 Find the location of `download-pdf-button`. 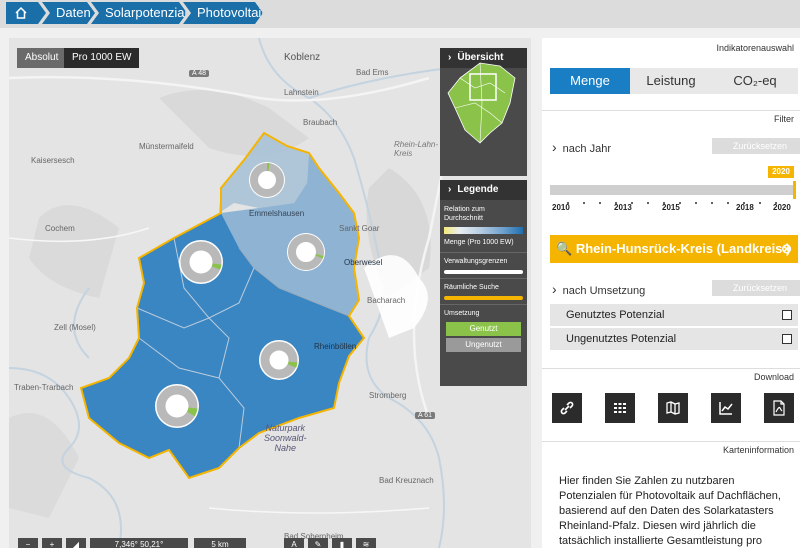

download-pdf-button is located at coordinates (779, 408).